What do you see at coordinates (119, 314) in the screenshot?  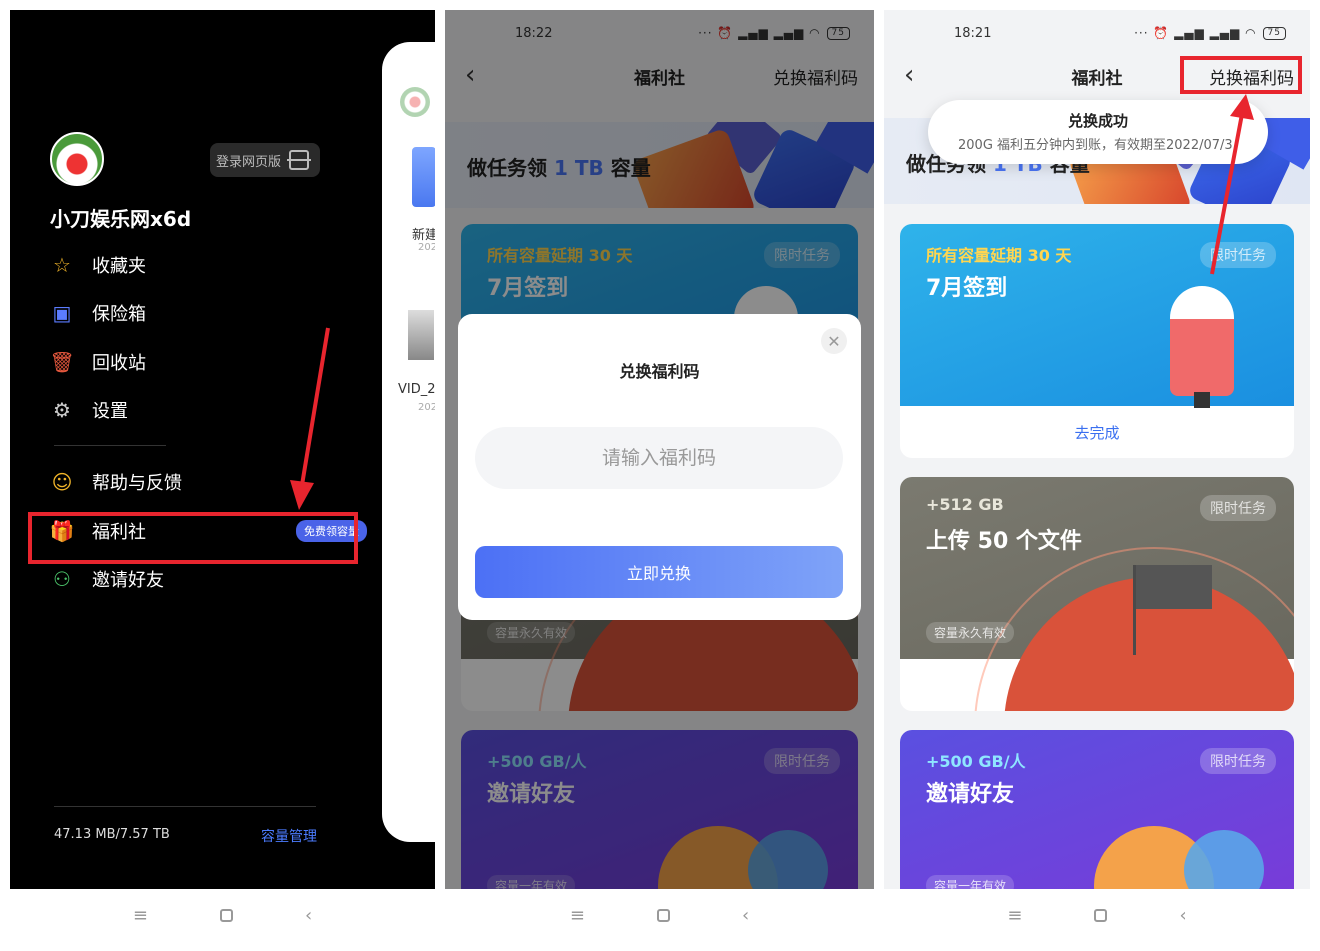 I see `menu-label: 保险箱` at bounding box center [119, 314].